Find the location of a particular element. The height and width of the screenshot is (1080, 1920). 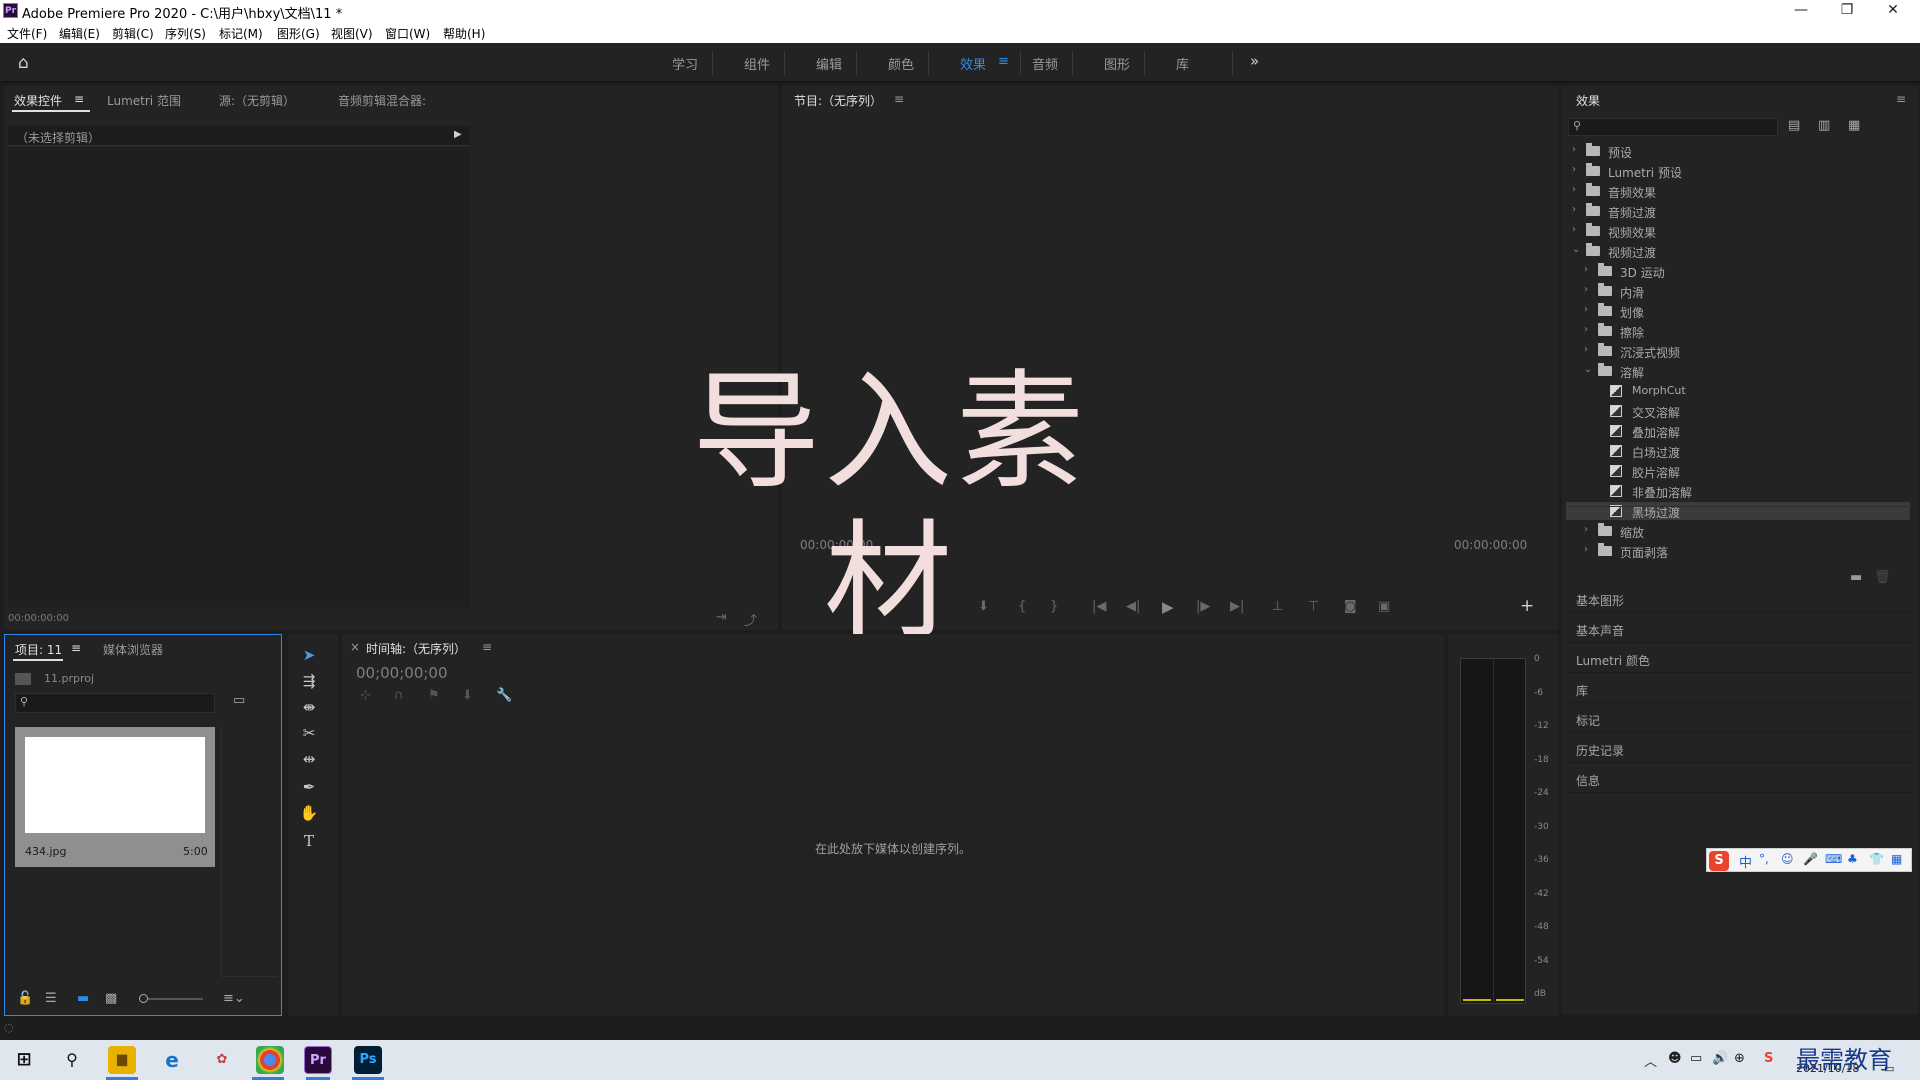

freeform-view-icon: ▩ is located at coordinates (111, 998).